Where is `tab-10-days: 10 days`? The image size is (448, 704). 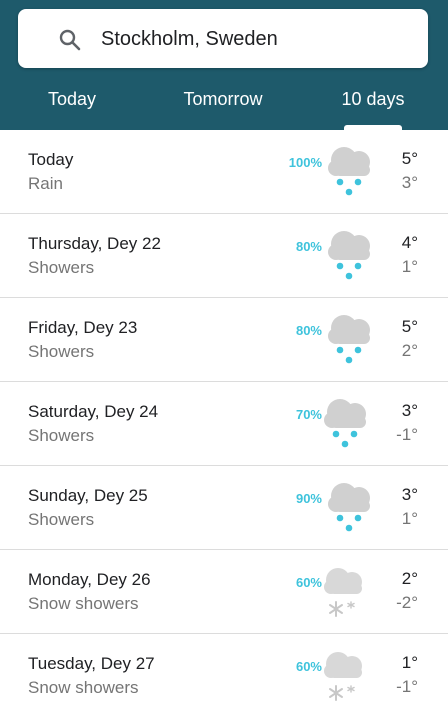
tab-10-days: 10 days is located at coordinates (373, 106).